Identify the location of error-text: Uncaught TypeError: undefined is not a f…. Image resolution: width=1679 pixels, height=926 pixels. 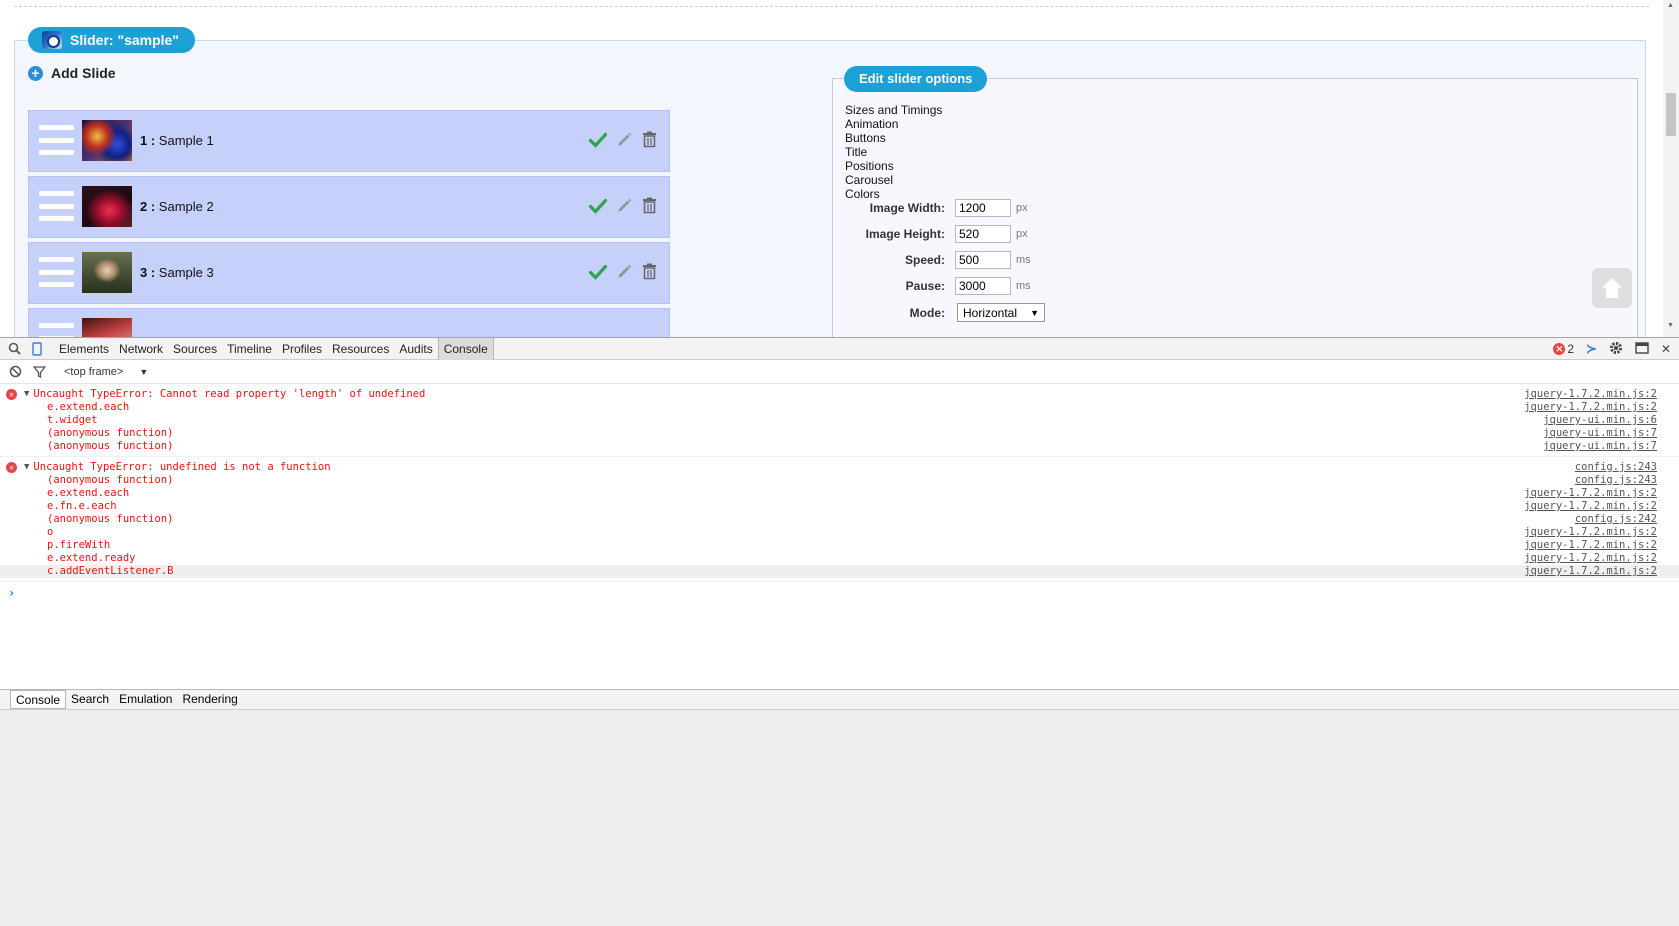
(182, 467).